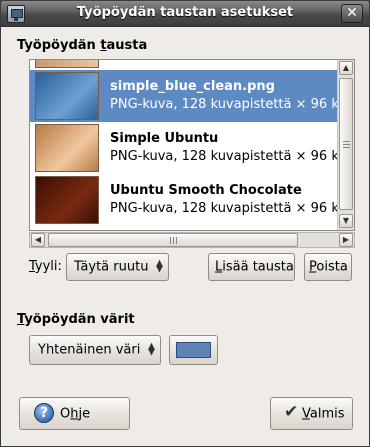 This screenshot has width=370, height=447. I want to click on help-label-part2: je, so click(84, 413).